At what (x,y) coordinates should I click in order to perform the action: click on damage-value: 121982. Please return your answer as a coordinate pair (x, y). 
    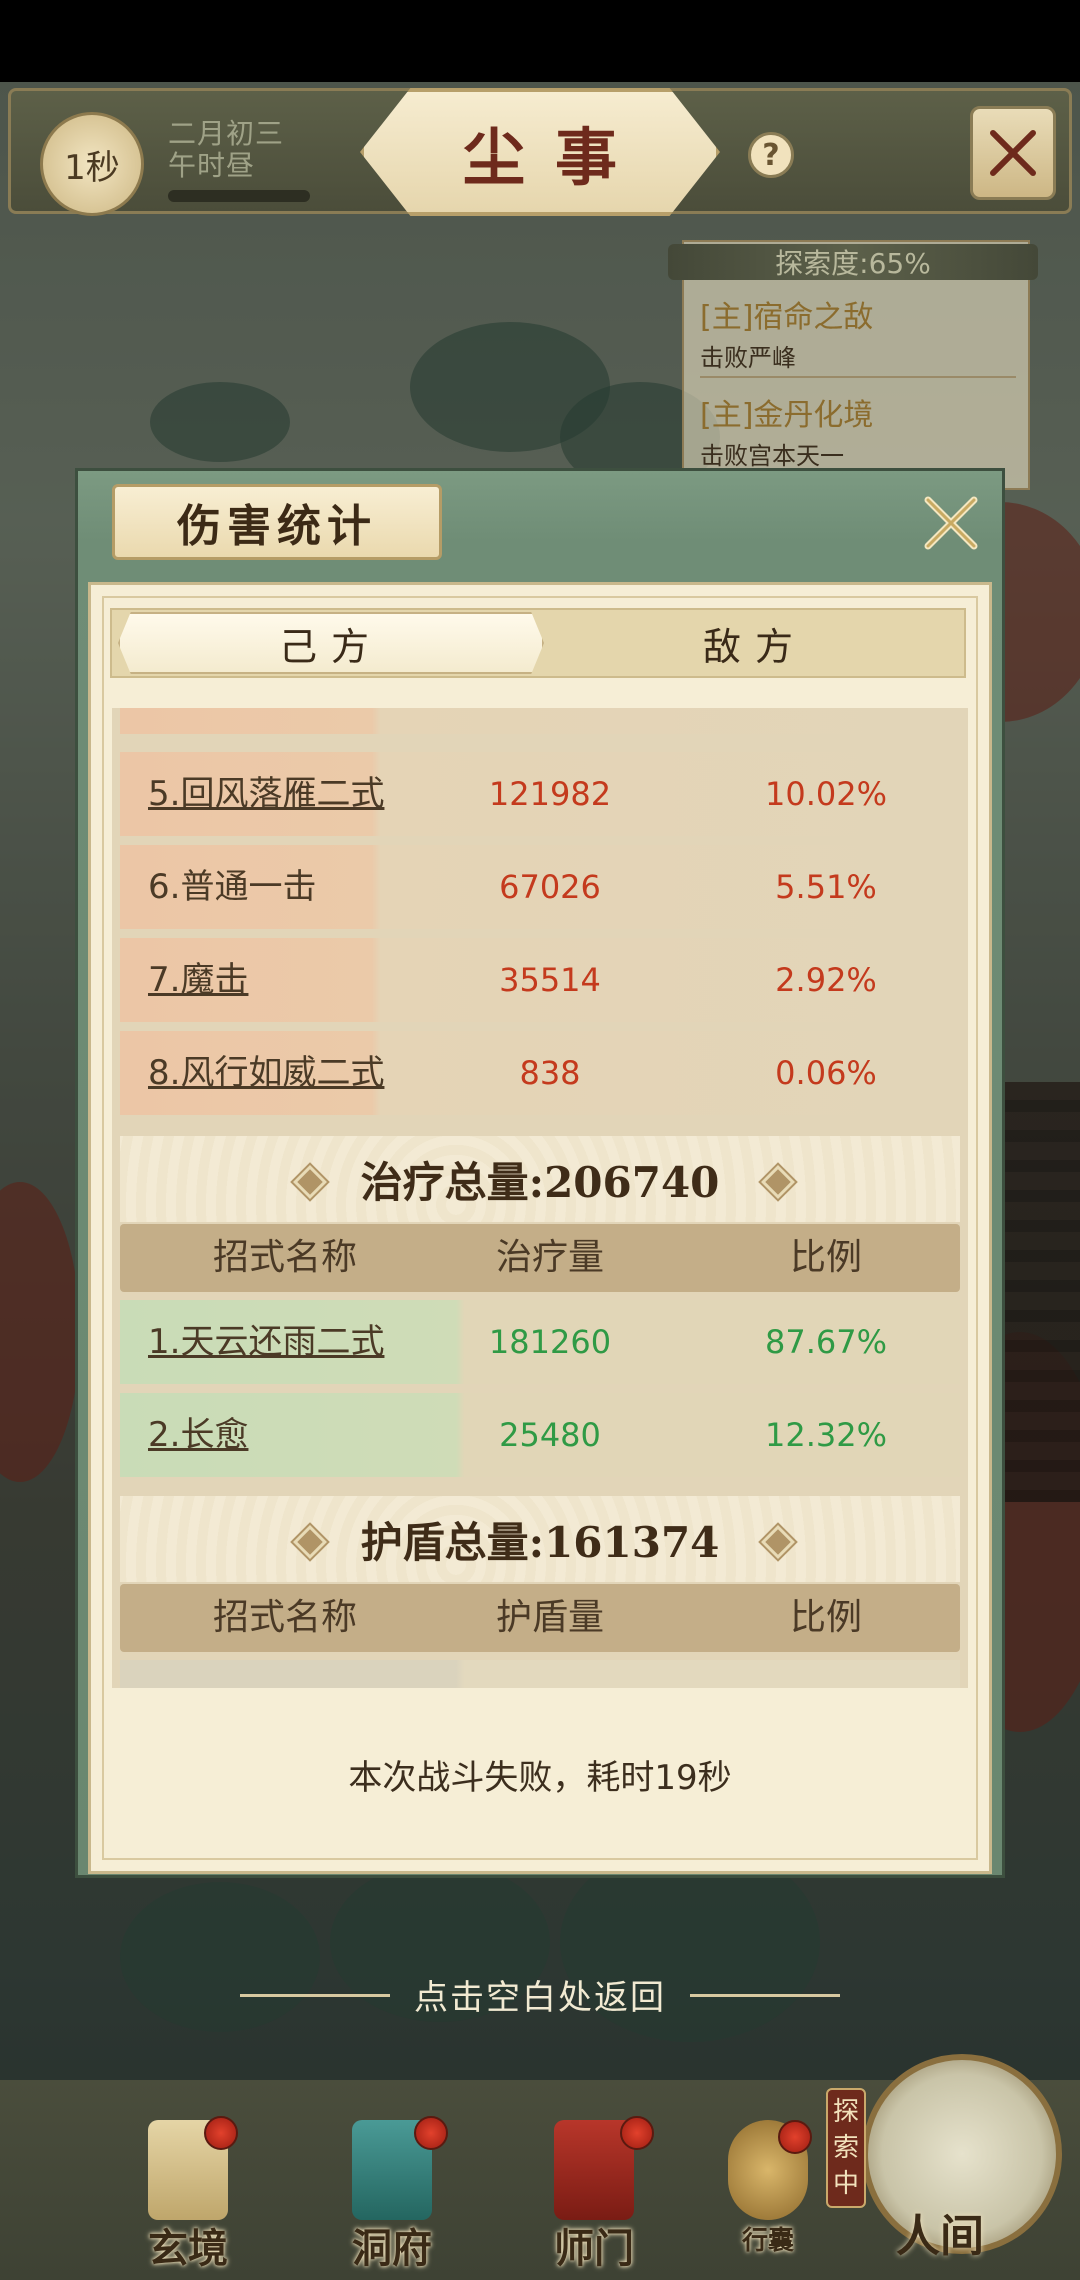
    Looking at the image, I should click on (550, 794).